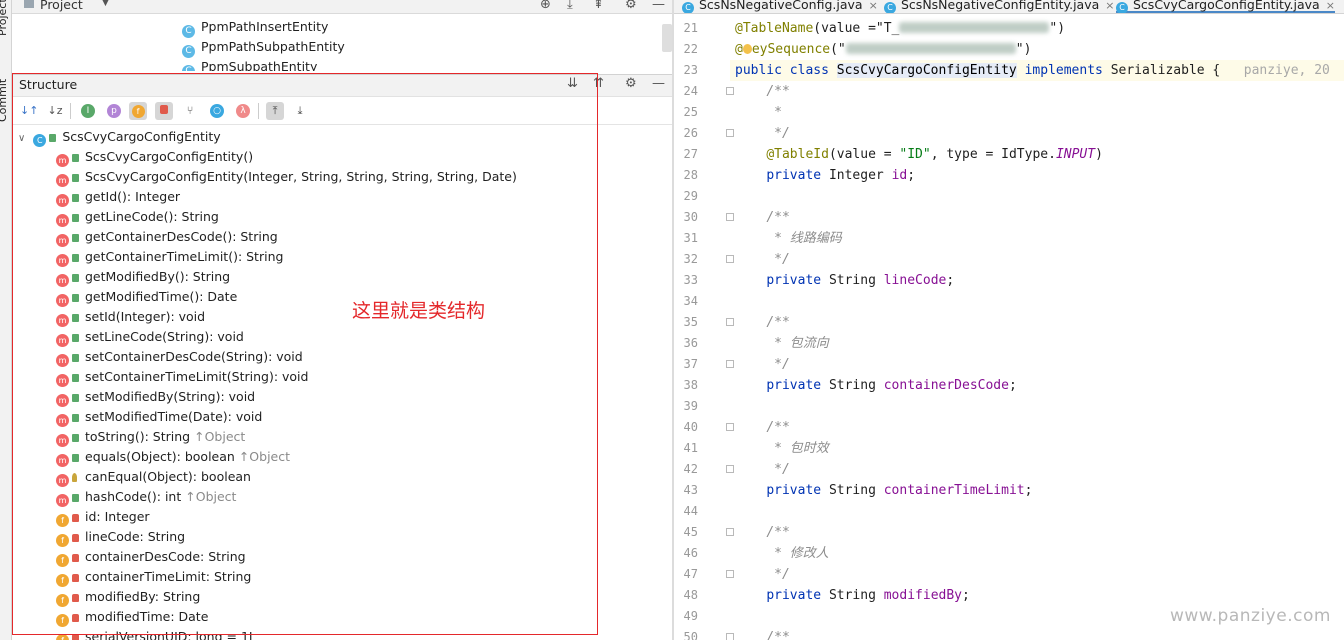  I want to click on field-item: f modifiedTime: Date, so click(132, 617).